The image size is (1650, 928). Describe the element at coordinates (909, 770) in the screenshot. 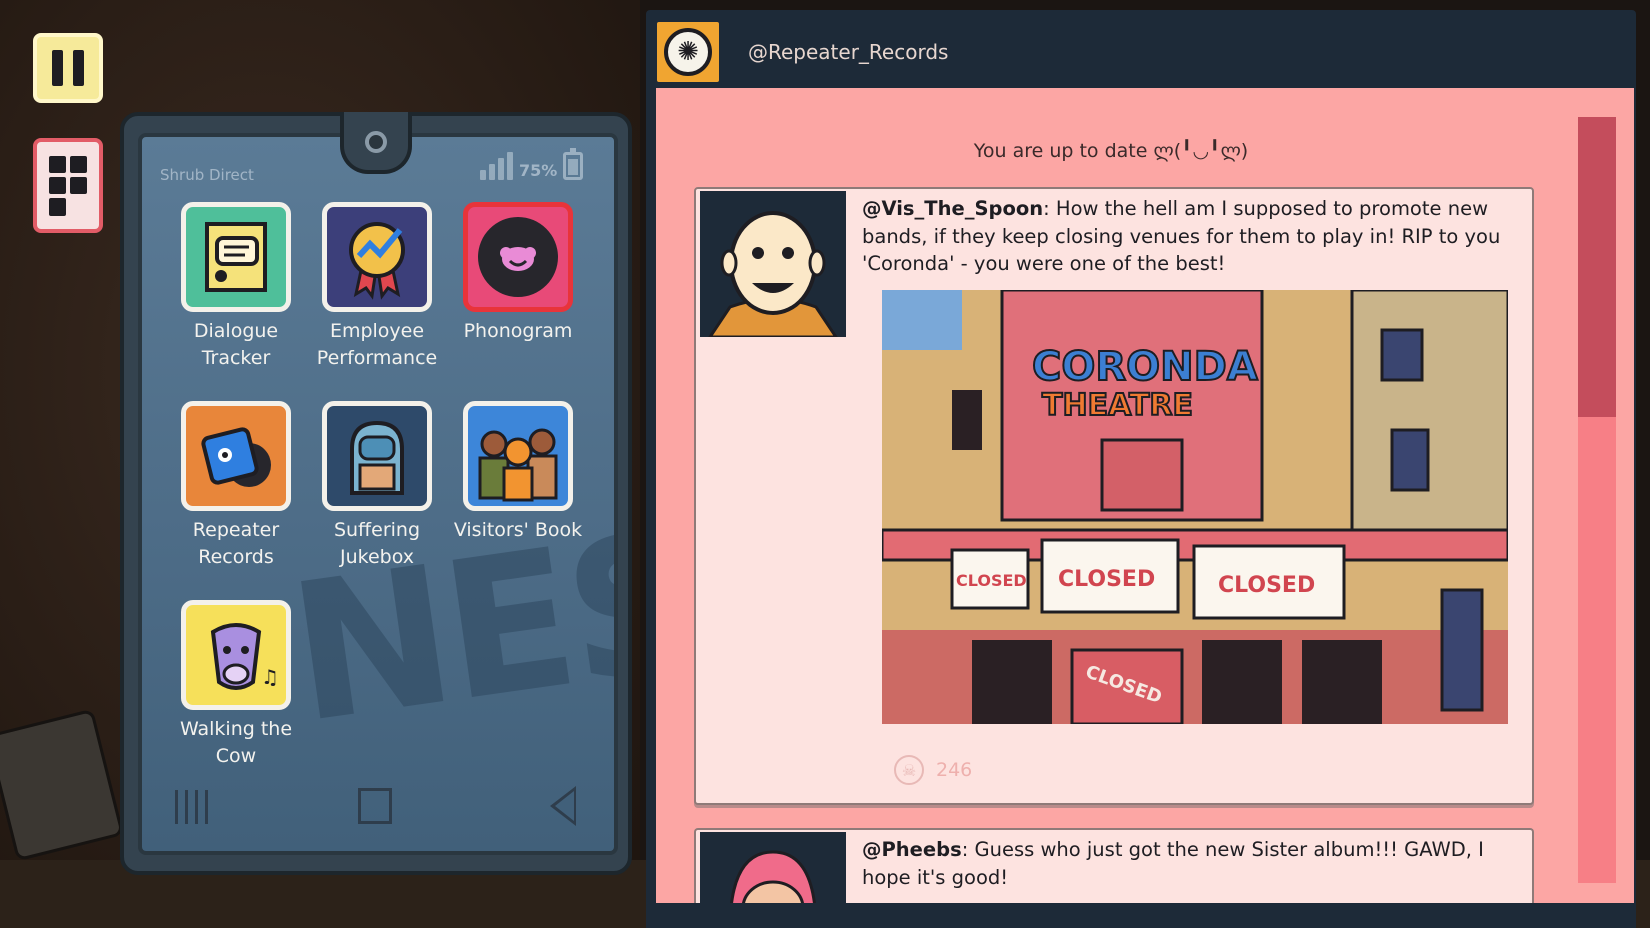

I see `skull-like-icon: ☠` at that location.